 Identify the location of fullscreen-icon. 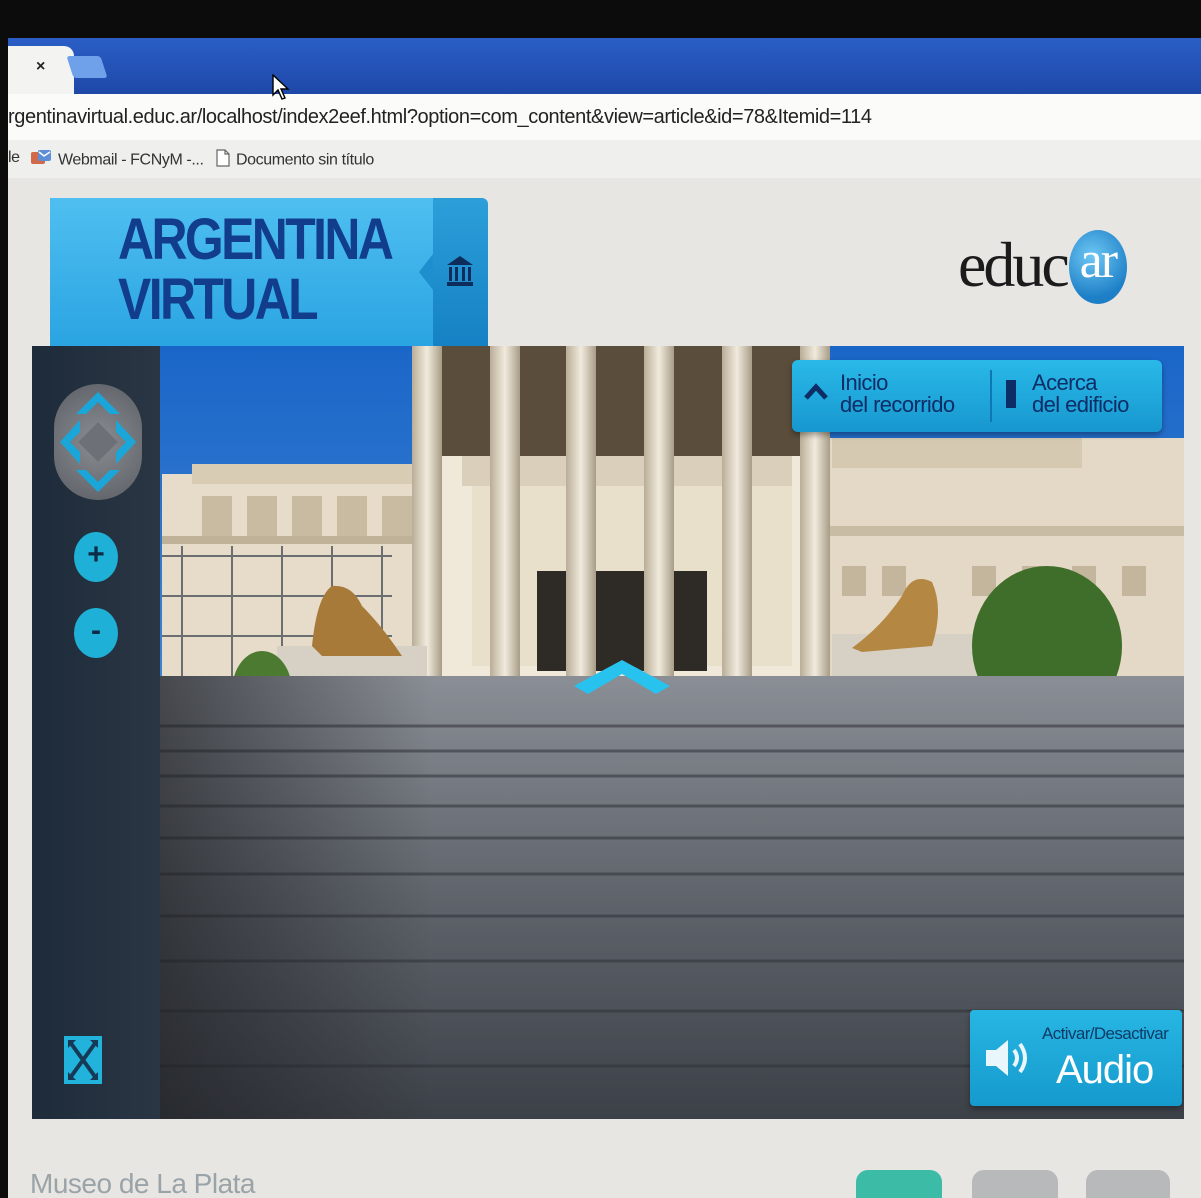
(83, 1062).